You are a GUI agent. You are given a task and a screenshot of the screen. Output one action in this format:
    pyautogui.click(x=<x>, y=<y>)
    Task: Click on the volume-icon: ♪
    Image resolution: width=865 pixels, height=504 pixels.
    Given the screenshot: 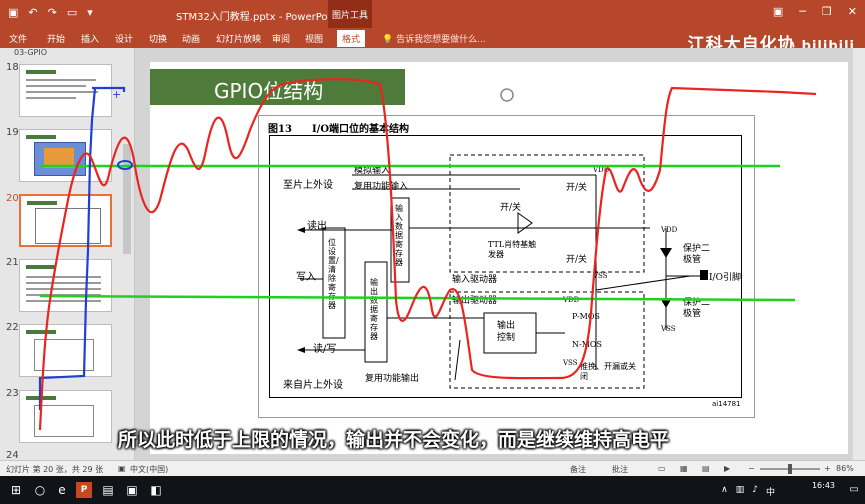 What is the action you would take?
    pyautogui.click(x=755, y=491)
    